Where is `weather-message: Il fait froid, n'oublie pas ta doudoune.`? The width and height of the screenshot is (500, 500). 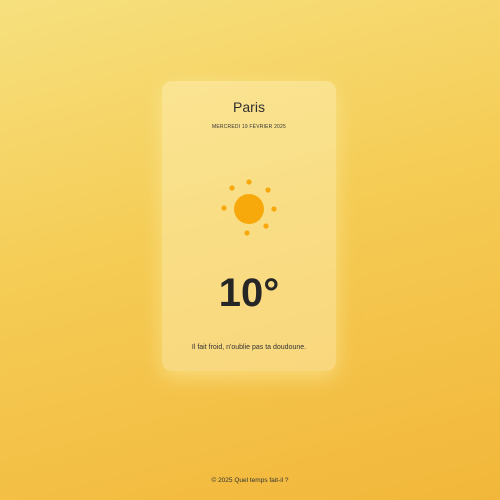
weather-message: Il fait froid, n'oublie pas ta doudoune. is located at coordinates (249, 347).